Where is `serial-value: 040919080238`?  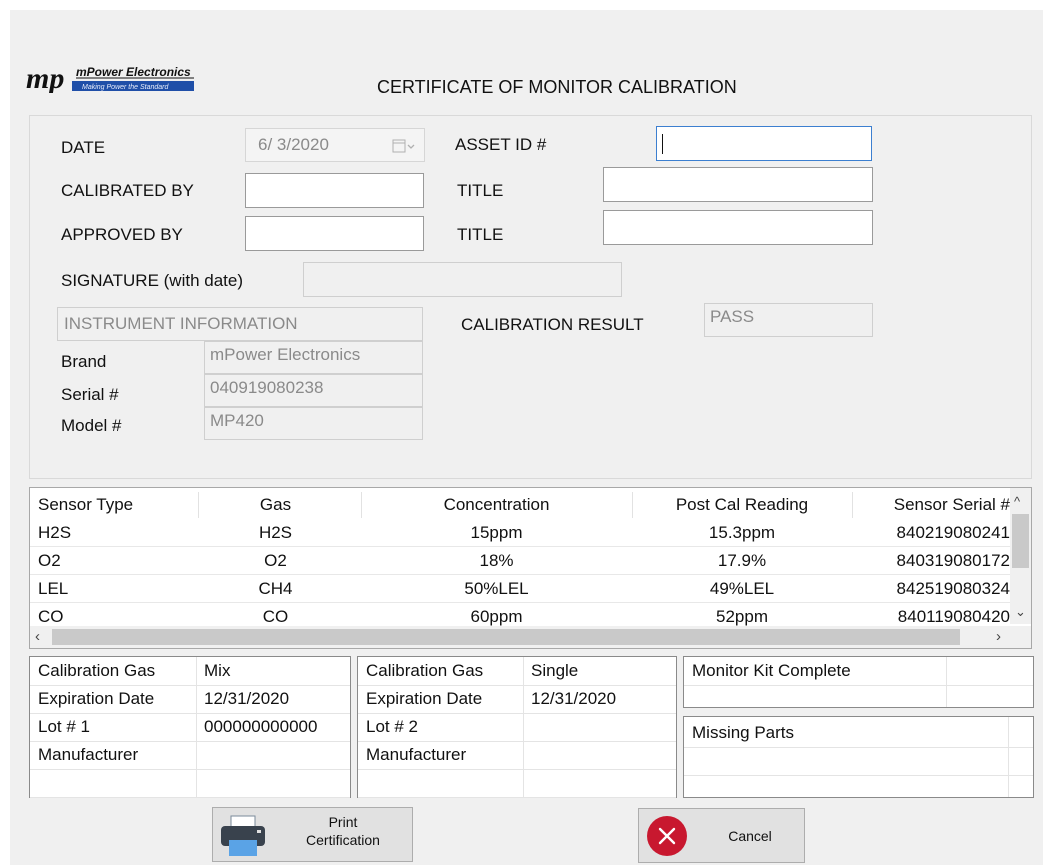
serial-value: 040919080238 is located at coordinates (313, 390).